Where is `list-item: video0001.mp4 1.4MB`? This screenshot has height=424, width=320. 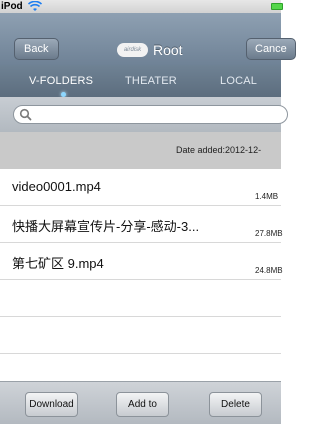 list-item: video0001.mp4 1.4MB is located at coordinates (140, 187).